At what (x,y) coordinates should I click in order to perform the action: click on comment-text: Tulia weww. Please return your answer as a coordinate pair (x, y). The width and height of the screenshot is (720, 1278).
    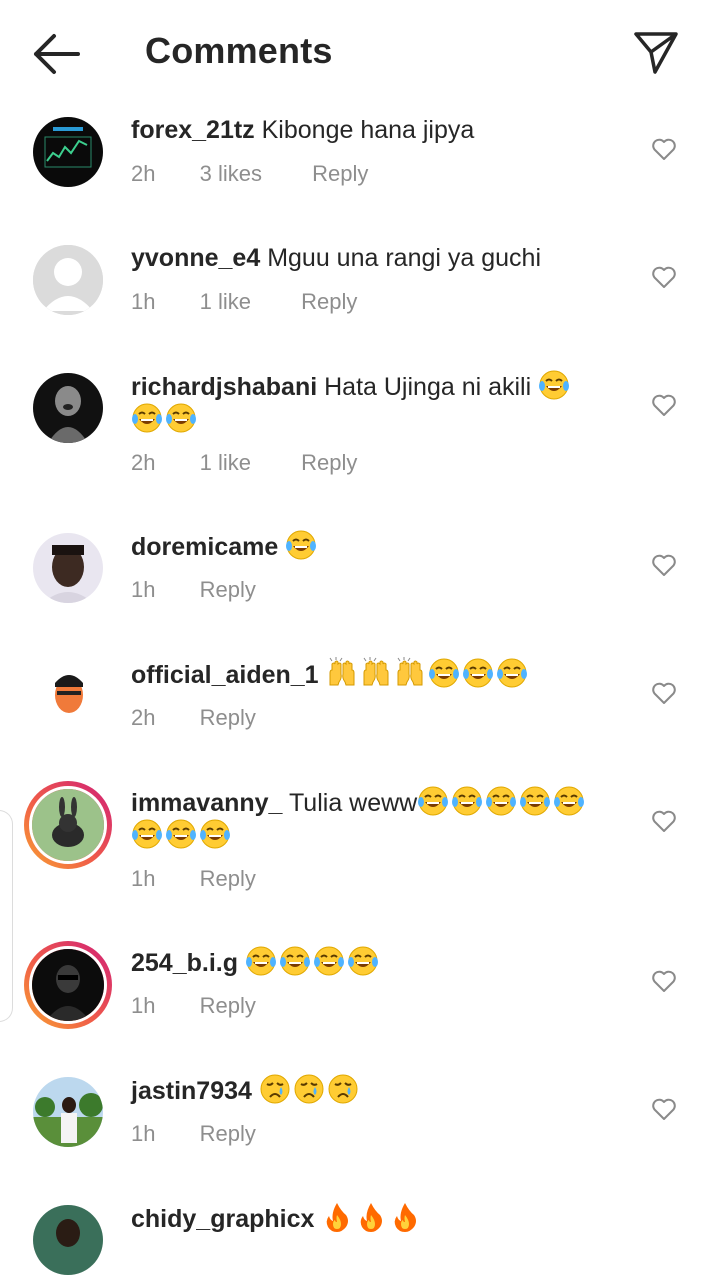
    Looking at the image, I should click on (353, 803).